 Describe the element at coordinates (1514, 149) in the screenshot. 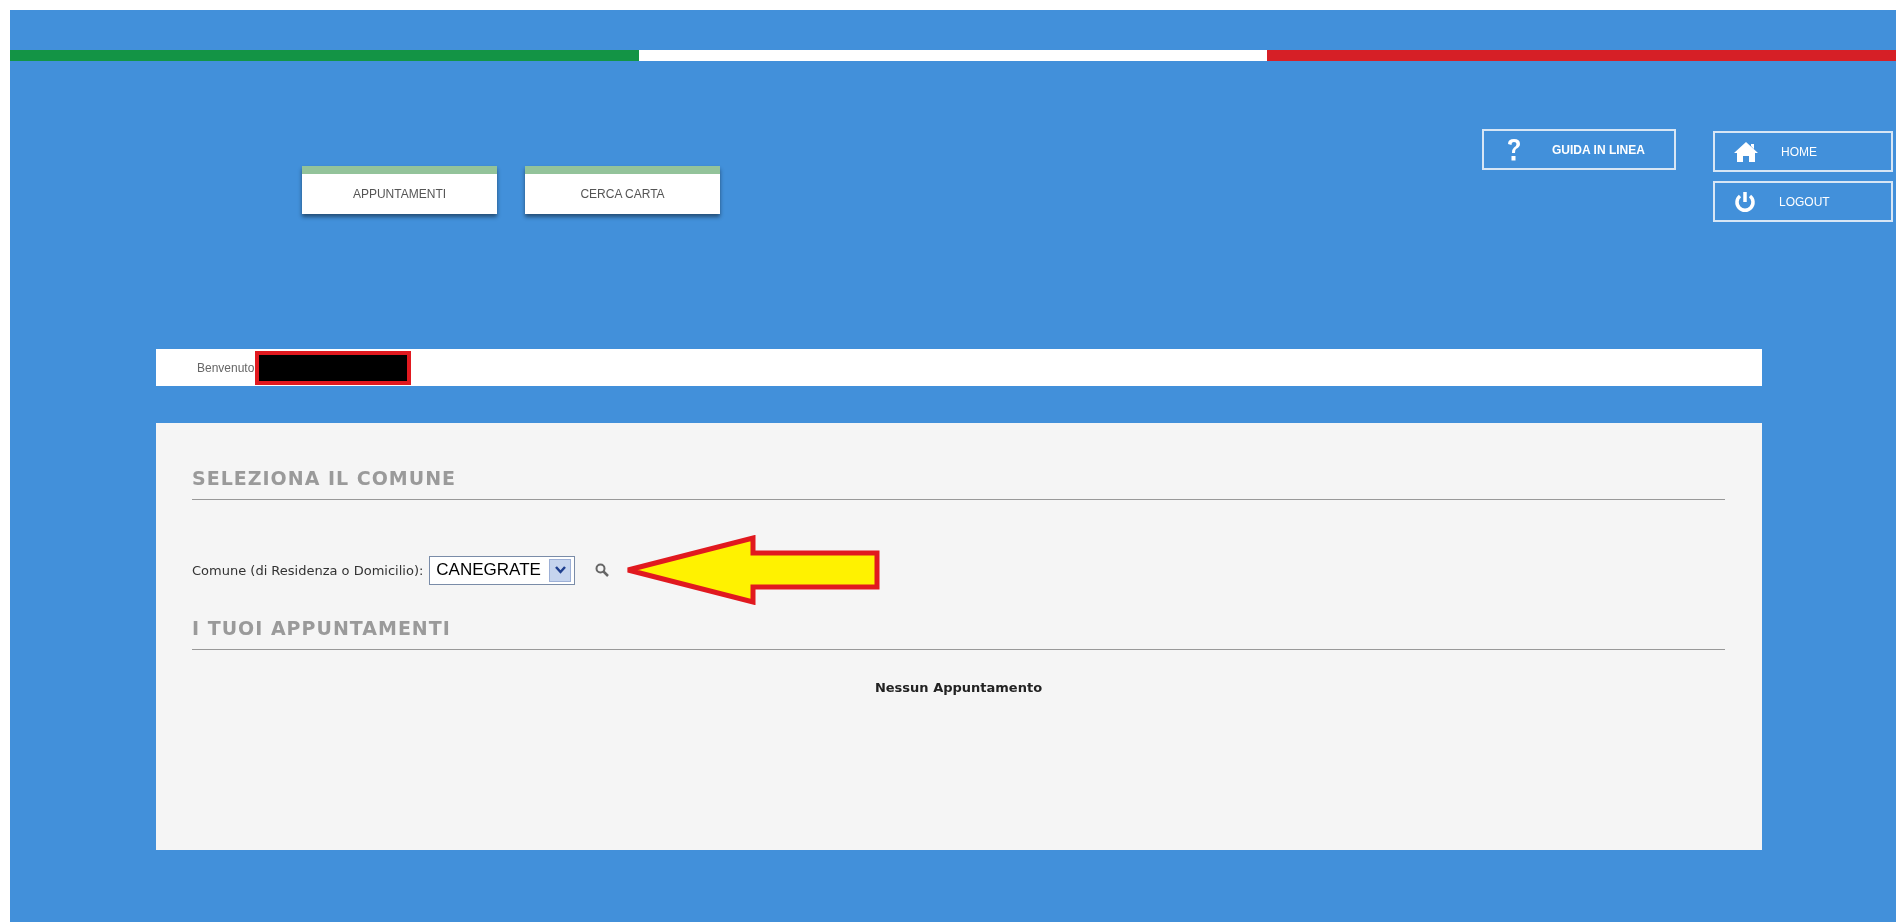

I see `question-mark-icon` at that location.